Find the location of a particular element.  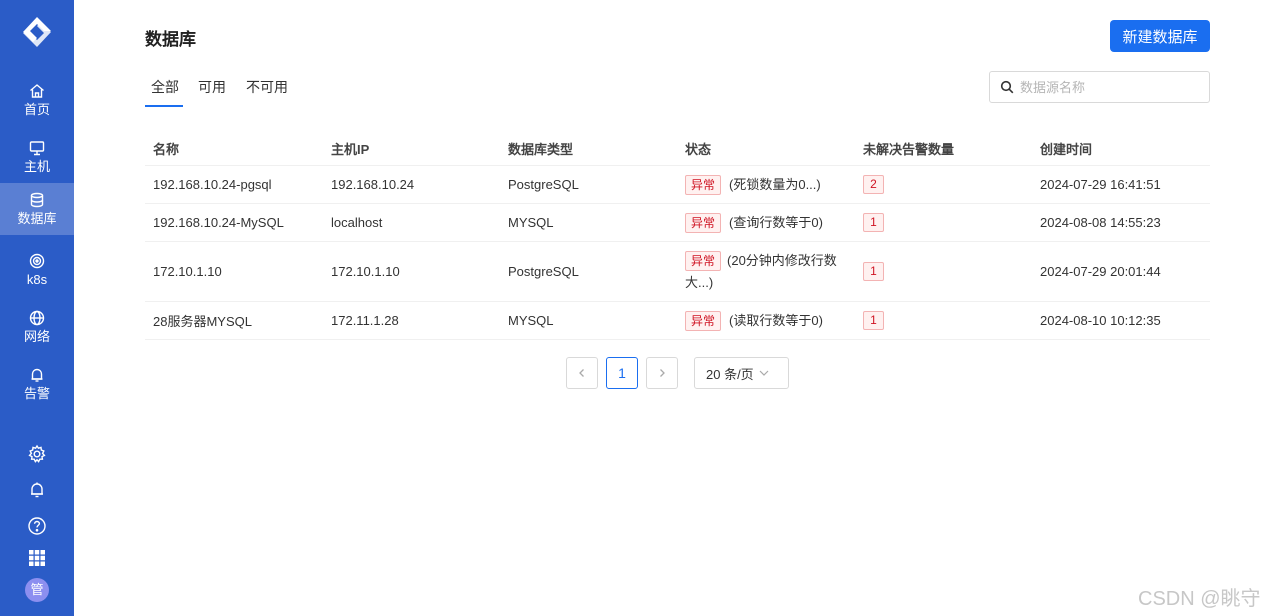

globe-icon is located at coordinates (37, 318).